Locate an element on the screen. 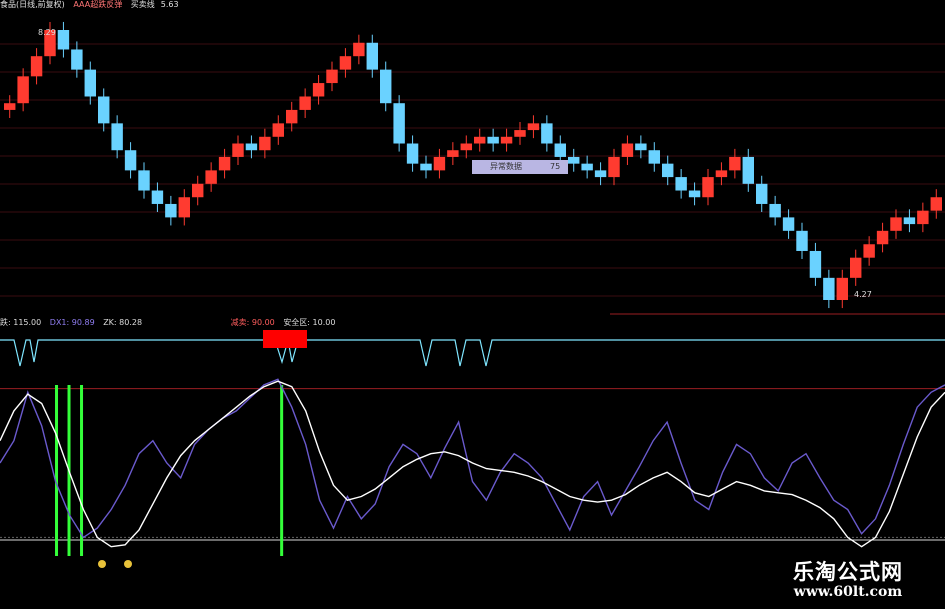 The width and height of the screenshot is (945, 609). header-indicator: AAA超跌反弹 is located at coordinates (98, 4).